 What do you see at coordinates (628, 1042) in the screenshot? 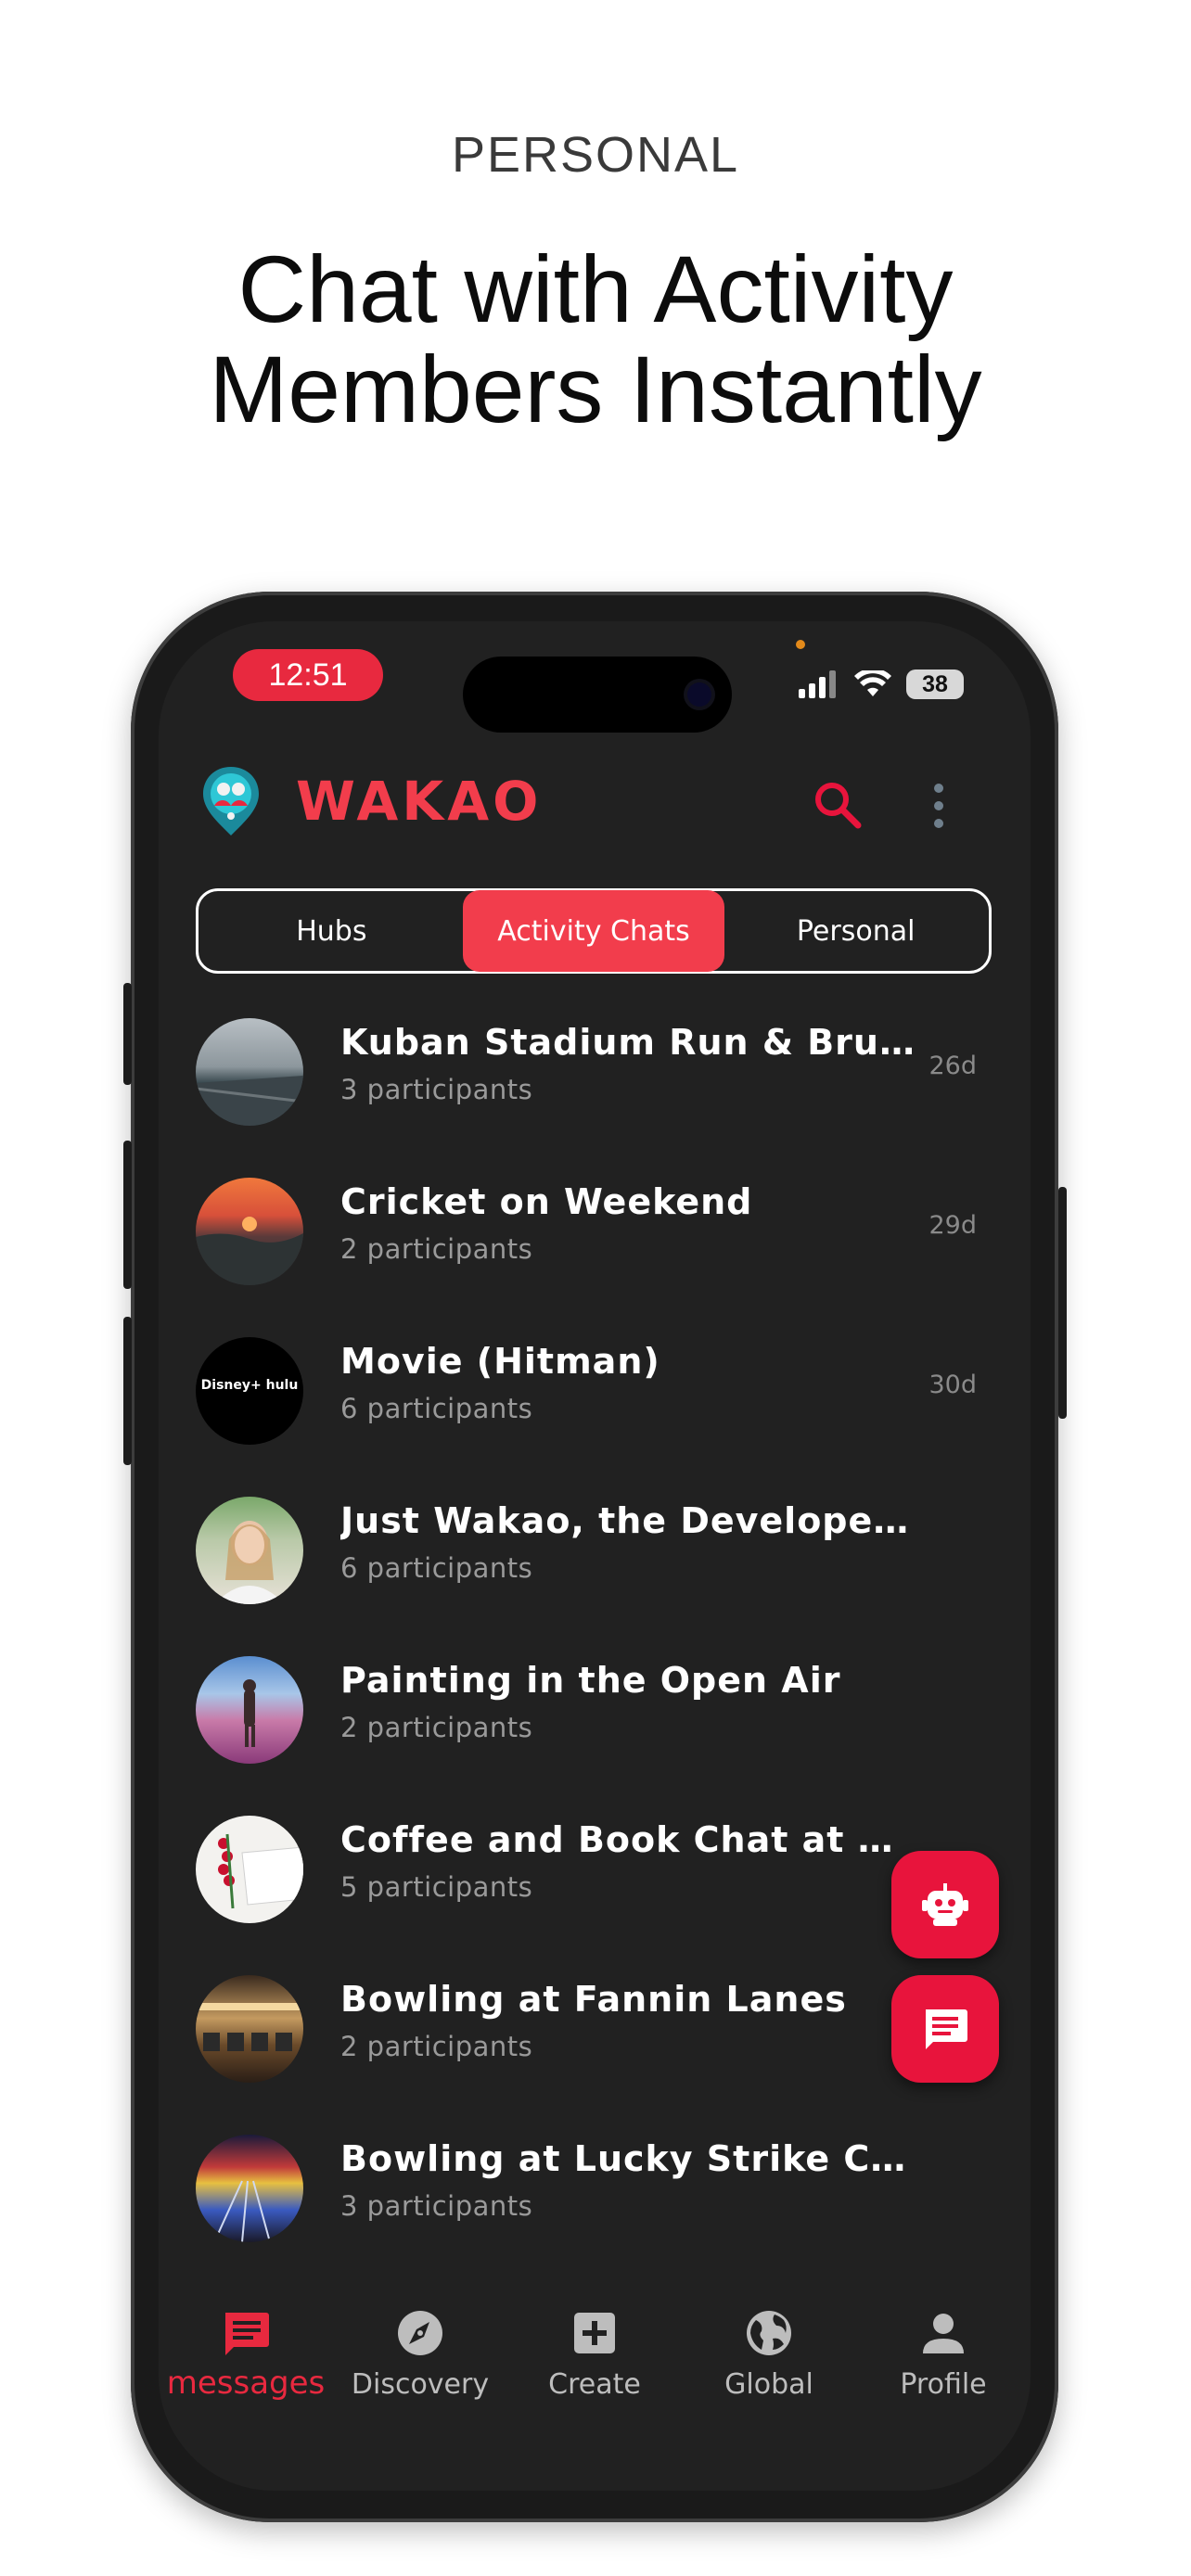
I see `chat-title: Kuban Stadium Run & Brunch` at bounding box center [628, 1042].